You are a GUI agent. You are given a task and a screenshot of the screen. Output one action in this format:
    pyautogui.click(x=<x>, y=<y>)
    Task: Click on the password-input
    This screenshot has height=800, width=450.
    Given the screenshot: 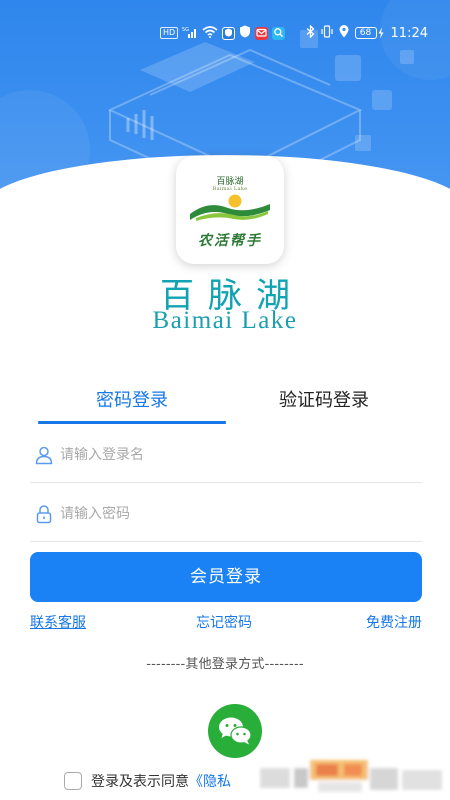 What is the action you would take?
    pyautogui.click(x=241, y=513)
    